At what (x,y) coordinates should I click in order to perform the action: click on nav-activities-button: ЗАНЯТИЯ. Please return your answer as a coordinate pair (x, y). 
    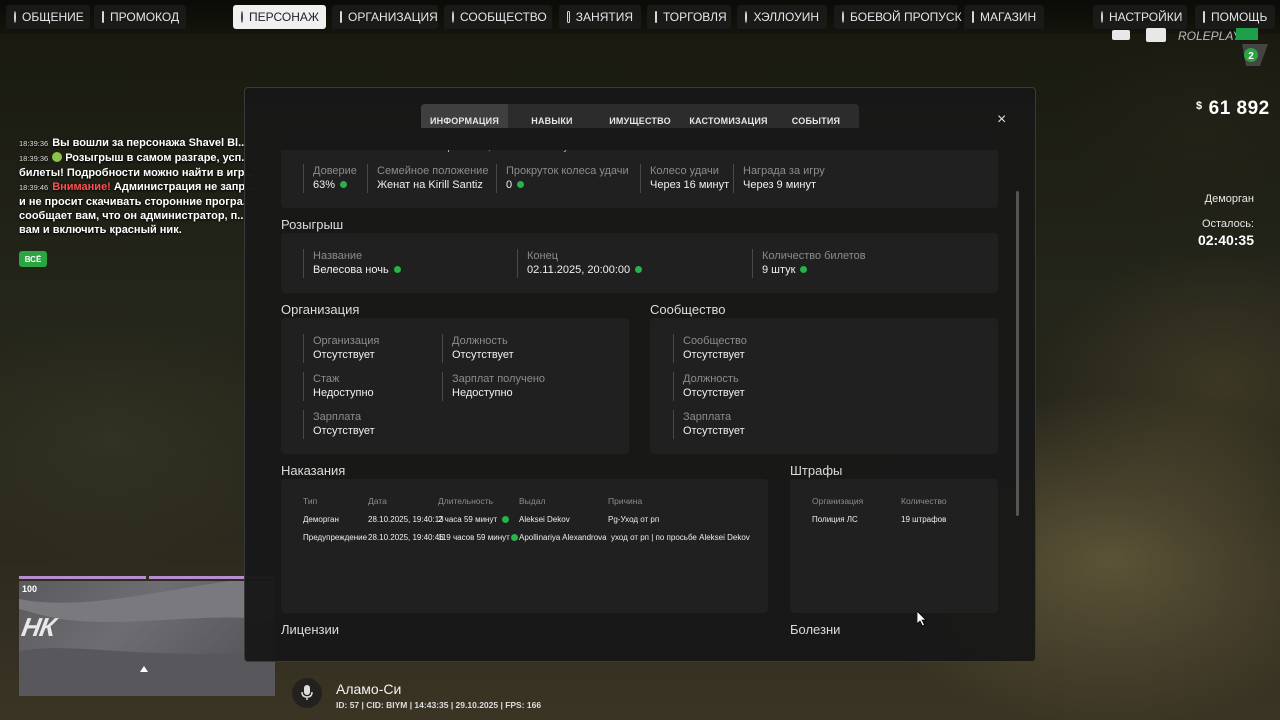
    Looking at the image, I should click on (600, 17).